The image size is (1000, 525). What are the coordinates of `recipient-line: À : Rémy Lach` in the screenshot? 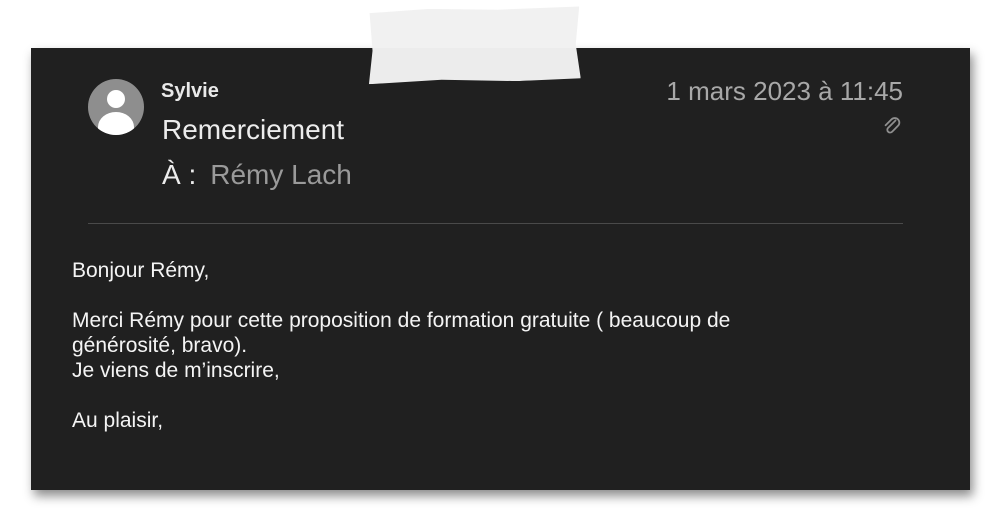 It's located at (257, 175).